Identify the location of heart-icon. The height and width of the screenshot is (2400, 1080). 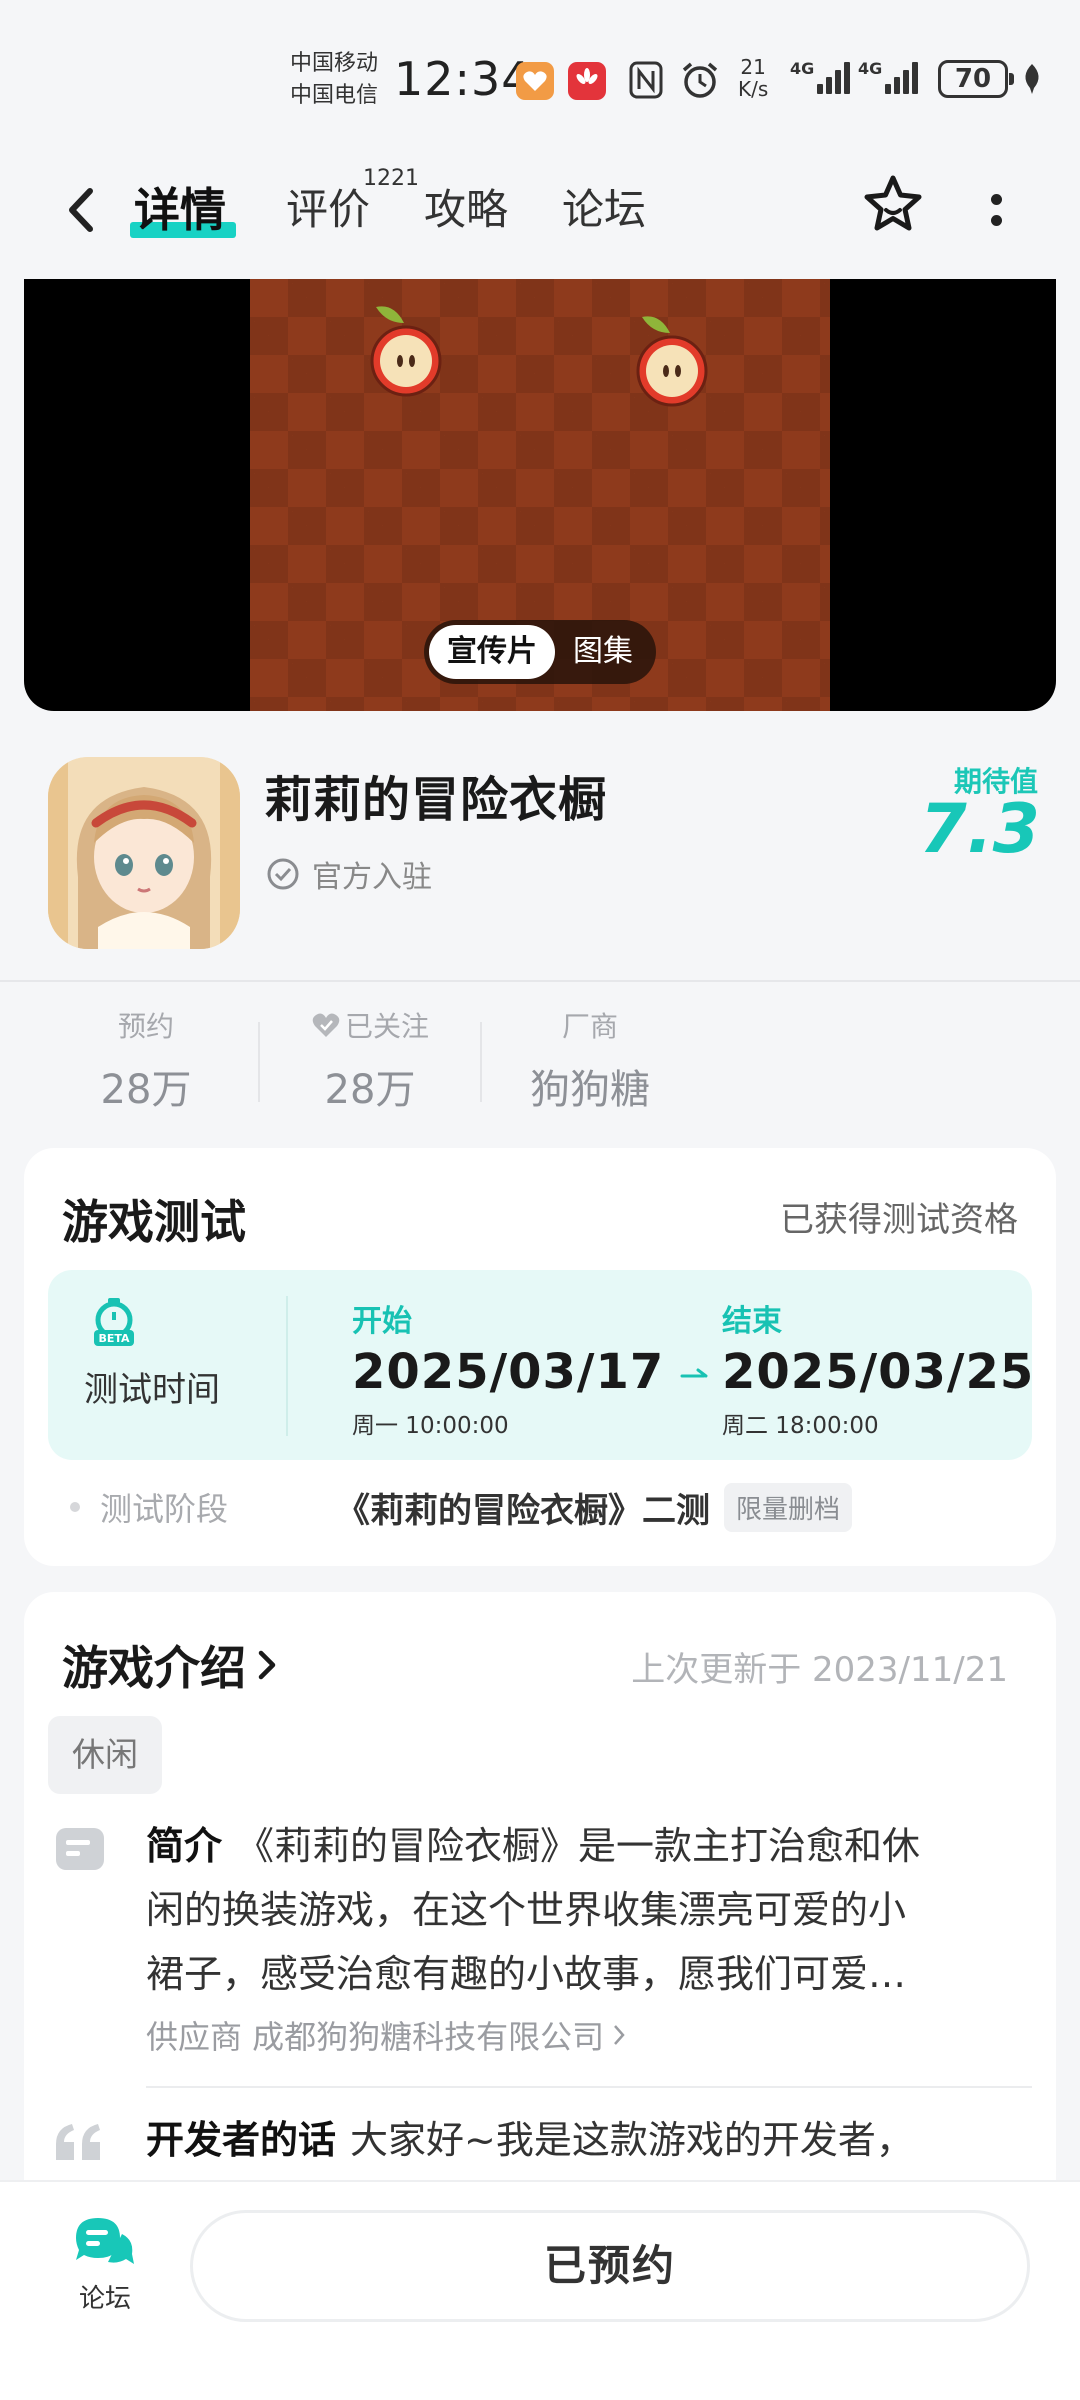
(326, 1025).